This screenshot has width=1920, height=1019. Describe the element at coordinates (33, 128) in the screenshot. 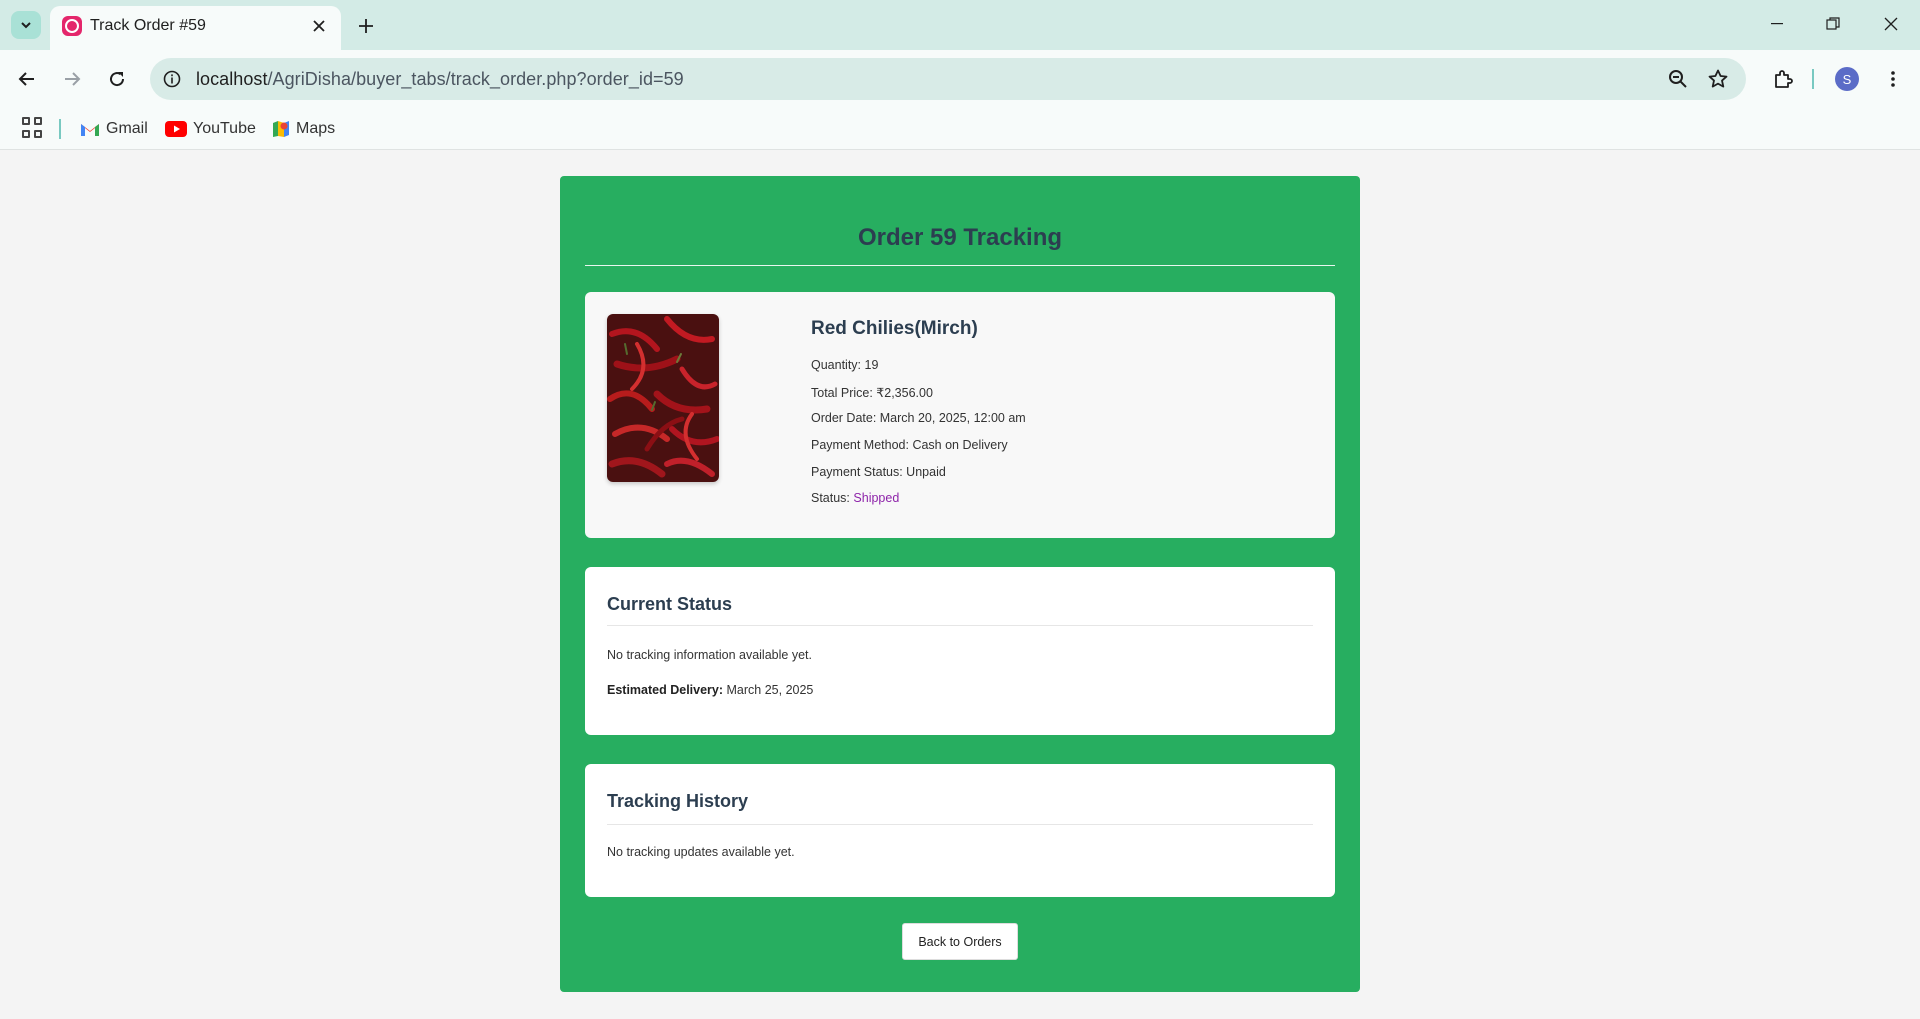

I see `apps-grid-icon` at that location.